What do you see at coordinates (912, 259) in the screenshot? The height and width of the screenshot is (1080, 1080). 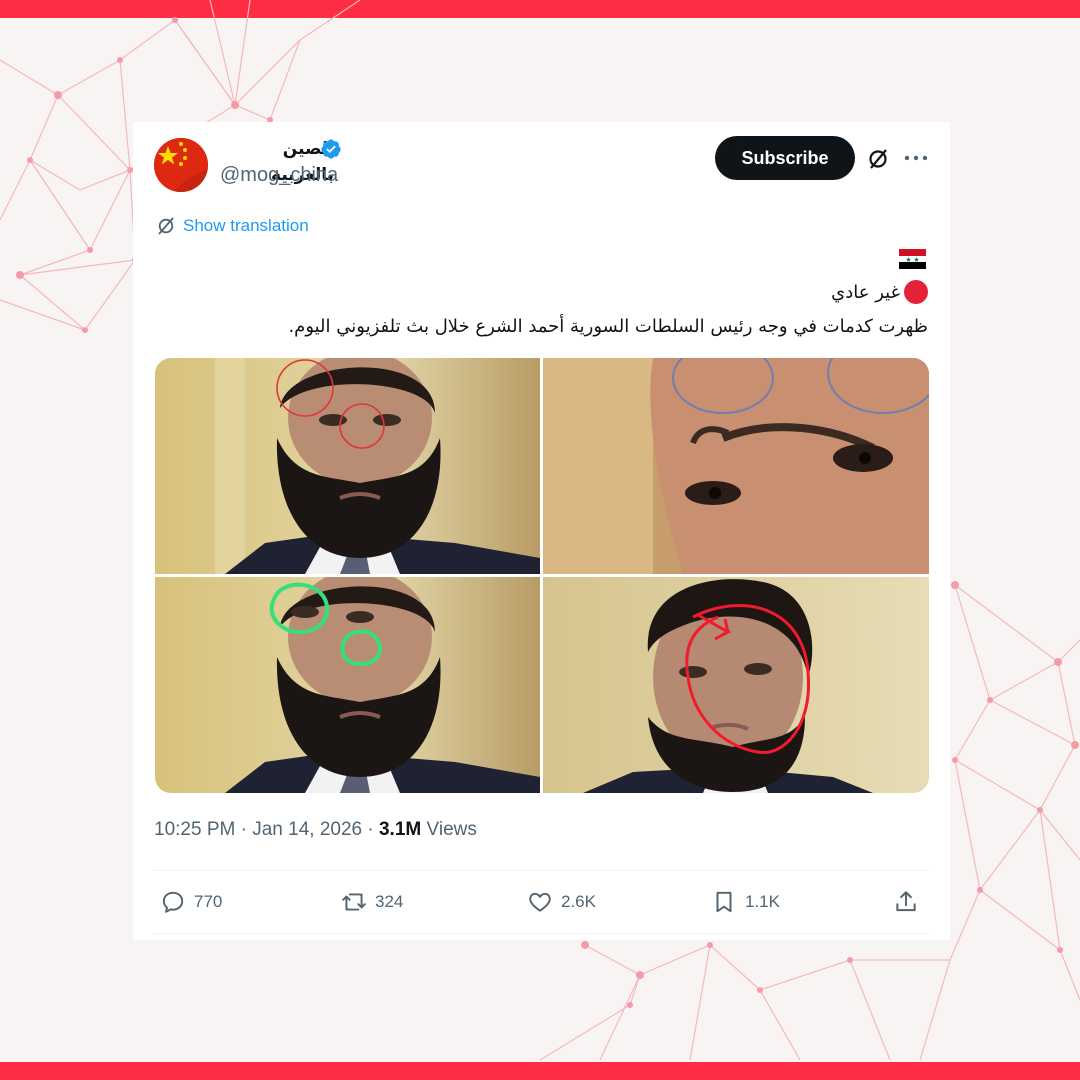 I see `syria-flag-icon` at bounding box center [912, 259].